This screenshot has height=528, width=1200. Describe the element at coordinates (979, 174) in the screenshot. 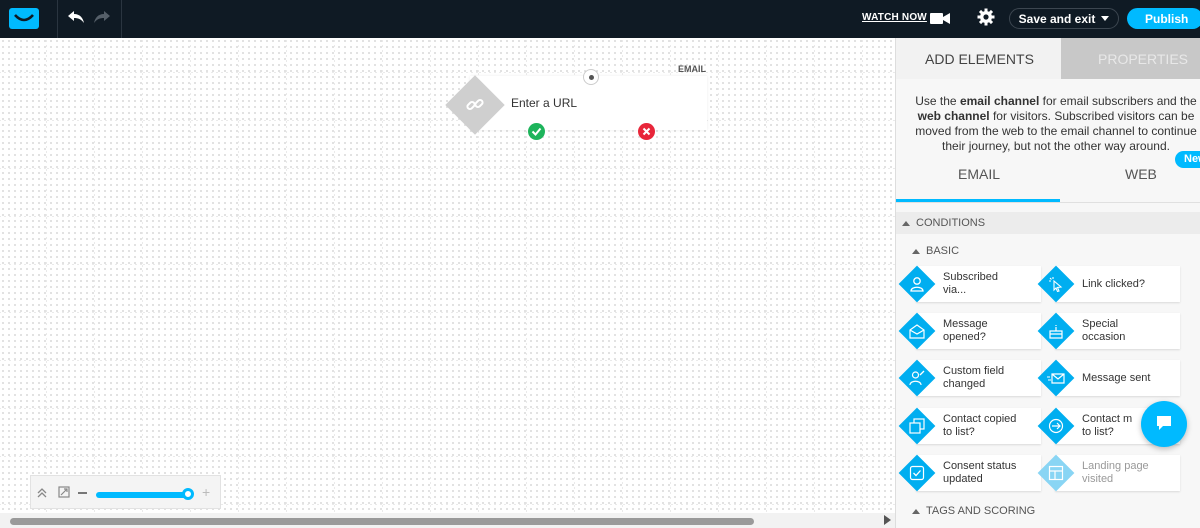

I see `tab-email-channel: EMAIL` at that location.